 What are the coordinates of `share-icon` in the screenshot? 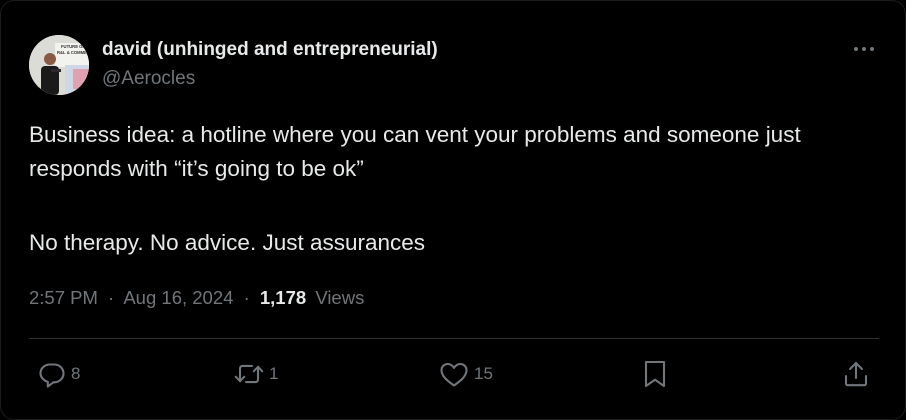 It's located at (856, 374).